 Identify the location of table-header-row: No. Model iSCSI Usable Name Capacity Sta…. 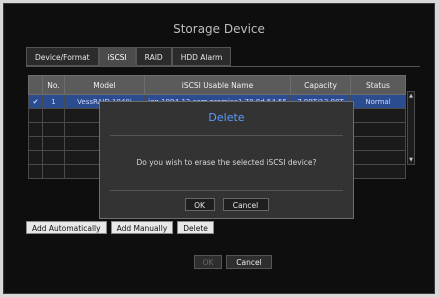
(217, 85).